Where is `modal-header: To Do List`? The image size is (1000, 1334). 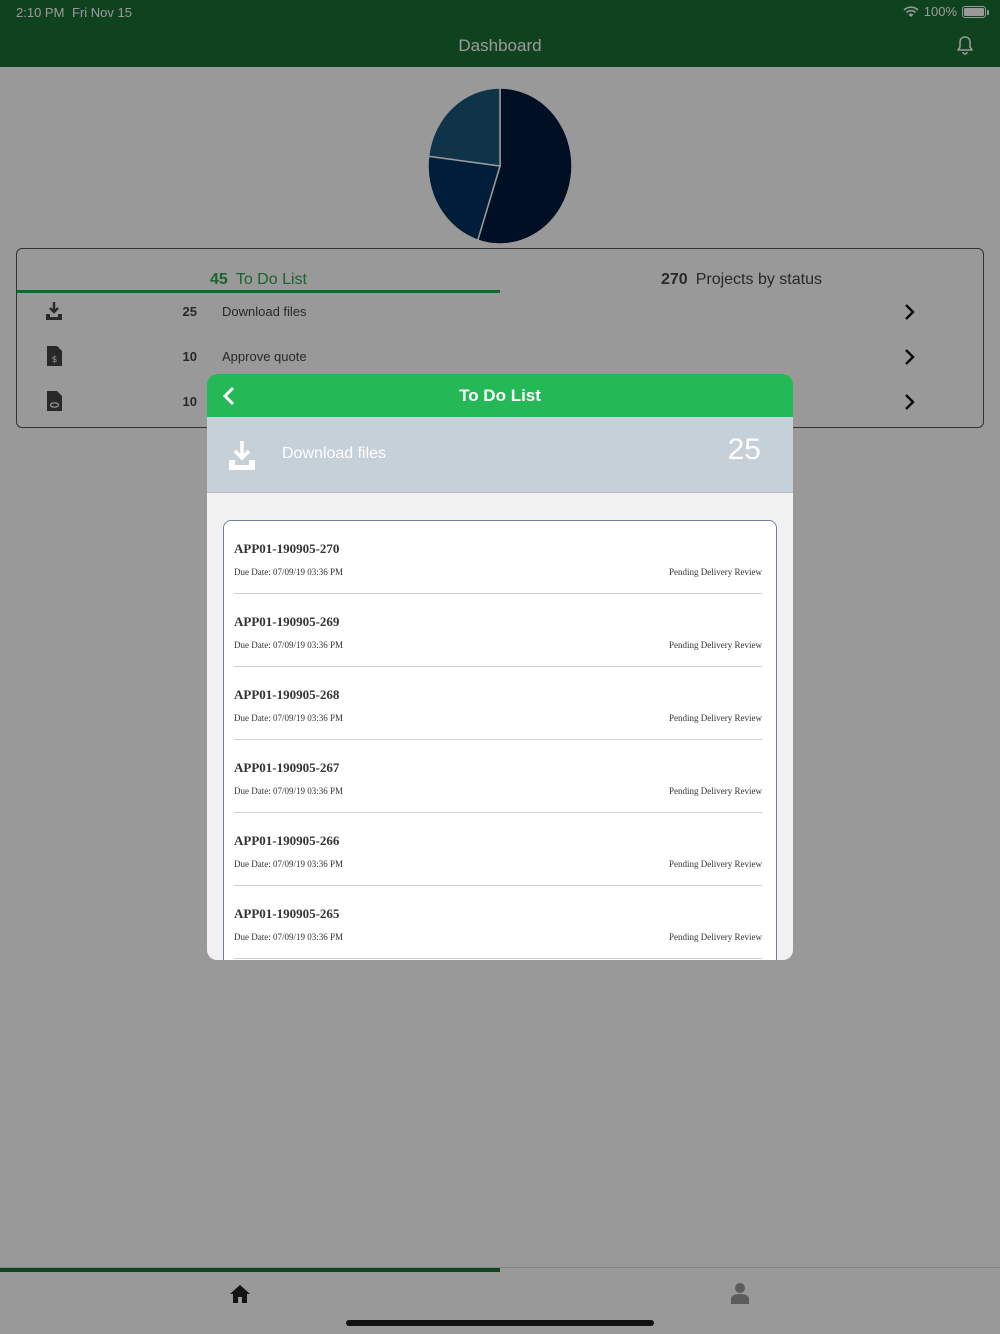
modal-header: To Do List is located at coordinates (500, 395).